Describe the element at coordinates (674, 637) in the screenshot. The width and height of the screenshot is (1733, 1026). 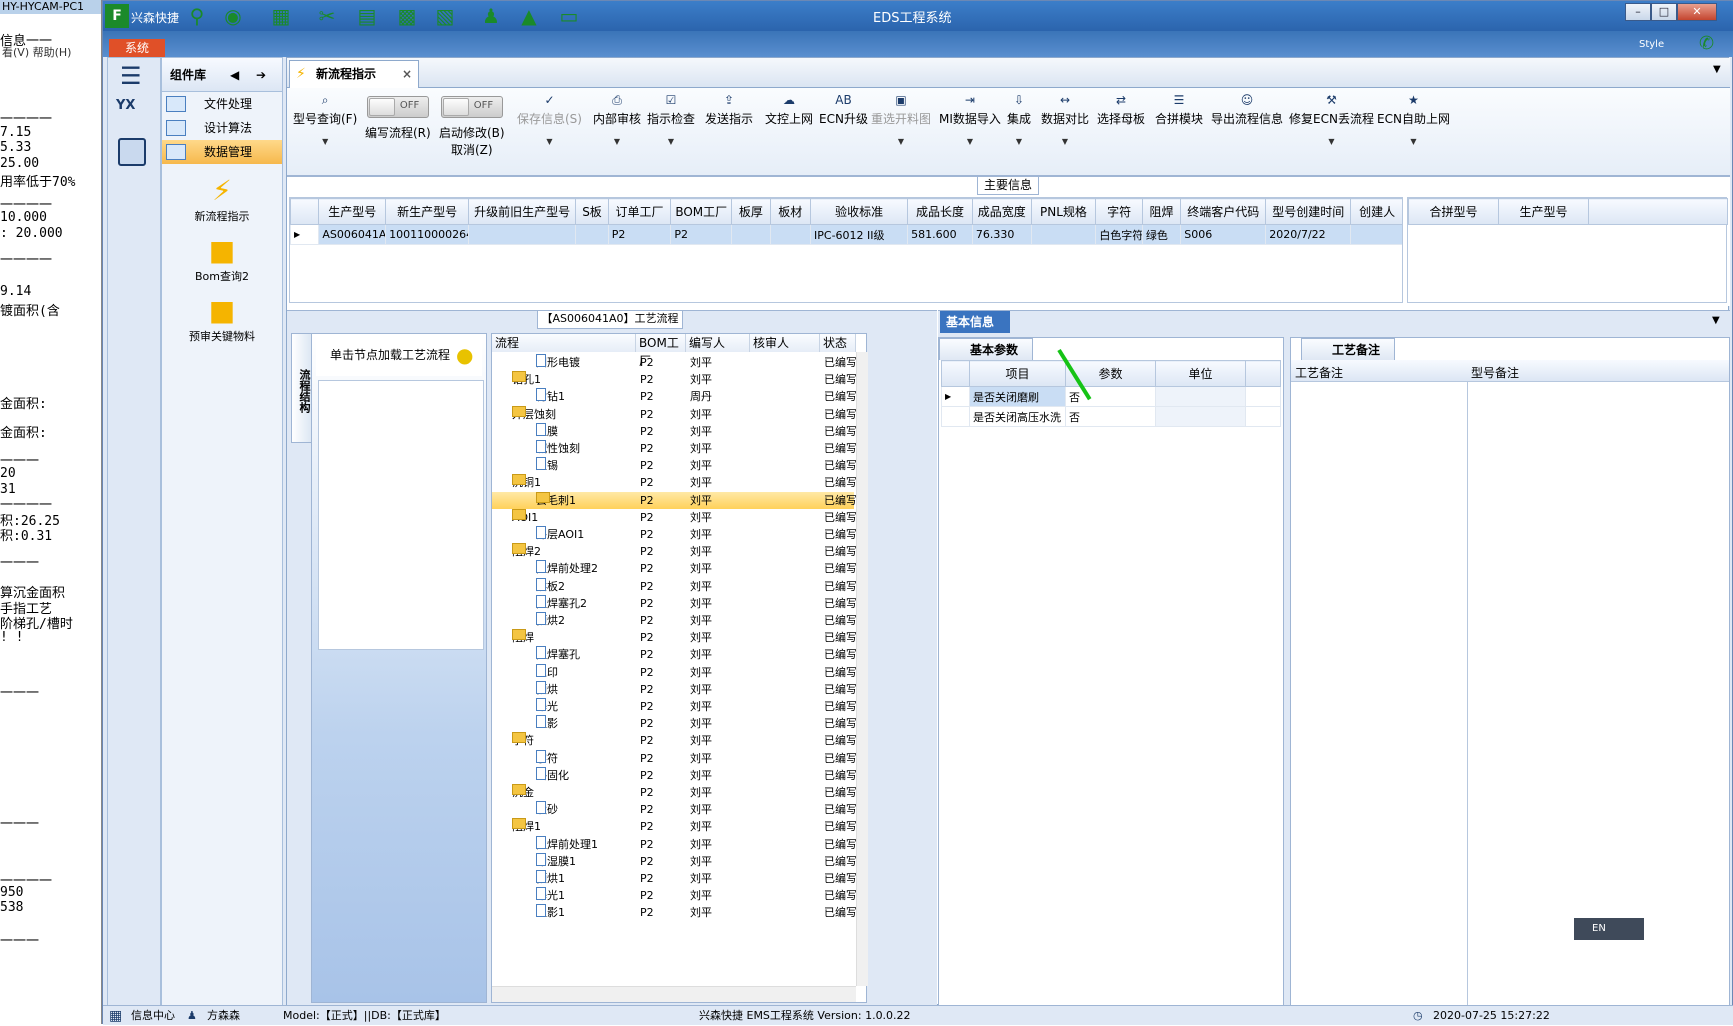
I see `tree-row: −阻焊 P2 刘平 已编写` at that location.